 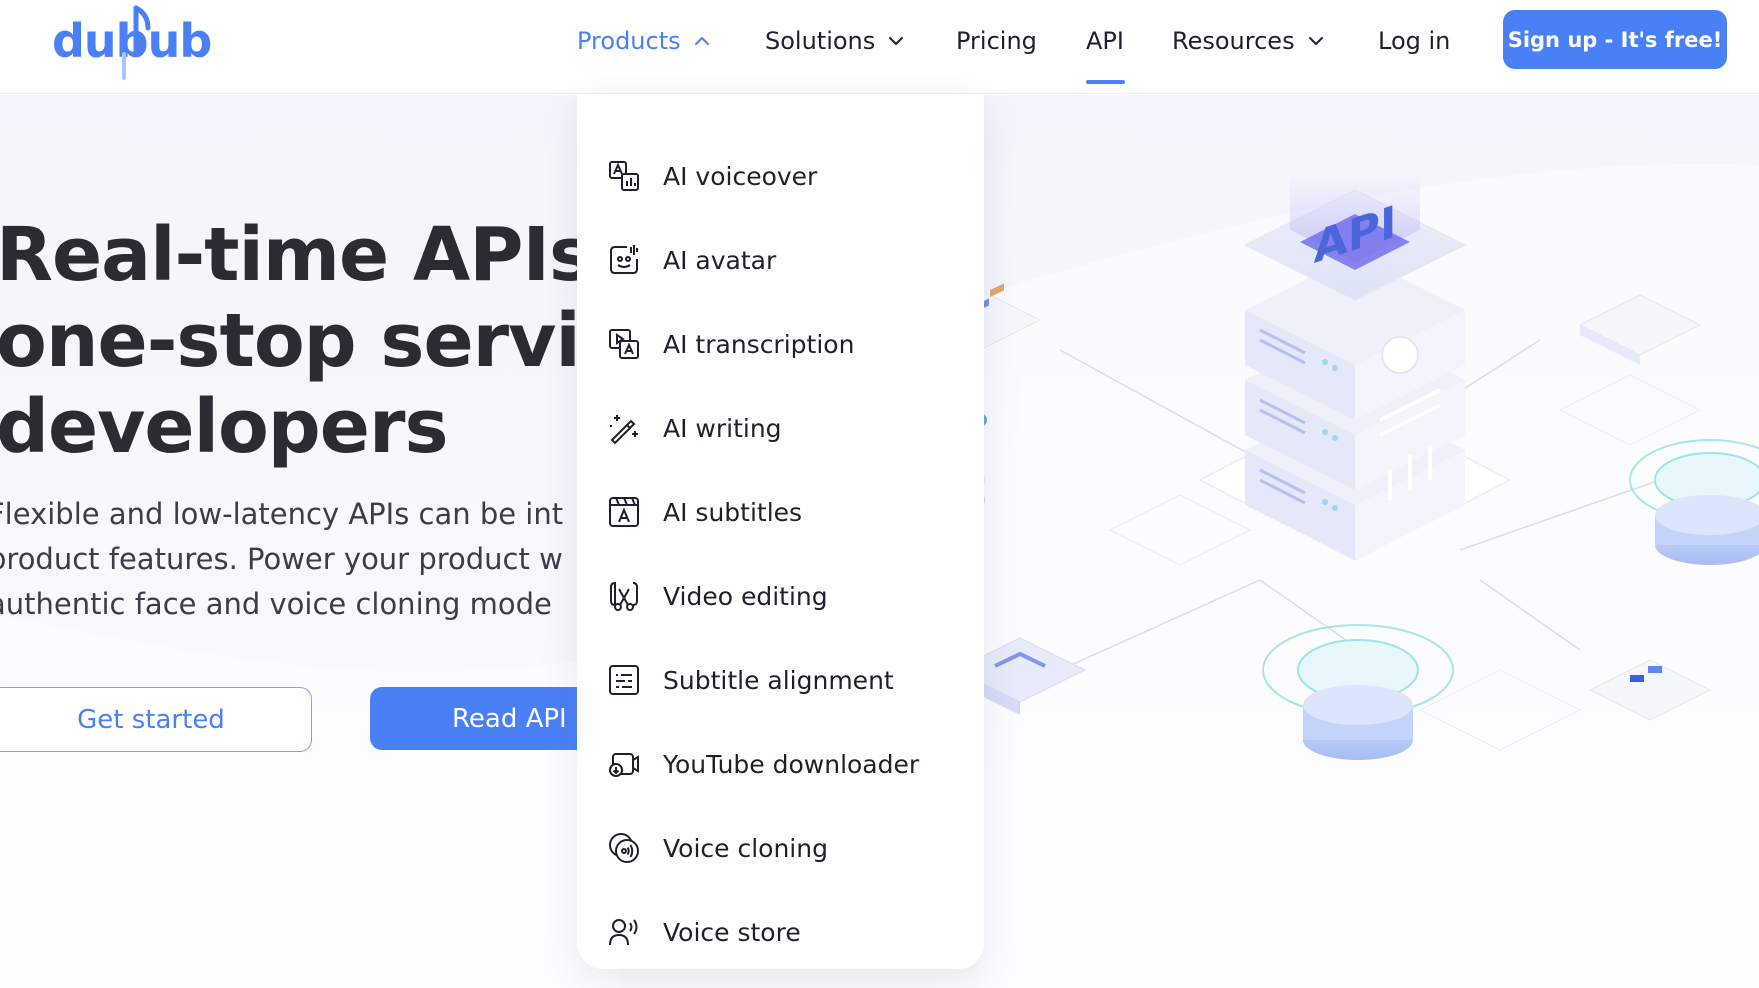 What do you see at coordinates (722, 428) in the screenshot?
I see `dropdown-item-label: AI writing` at bounding box center [722, 428].